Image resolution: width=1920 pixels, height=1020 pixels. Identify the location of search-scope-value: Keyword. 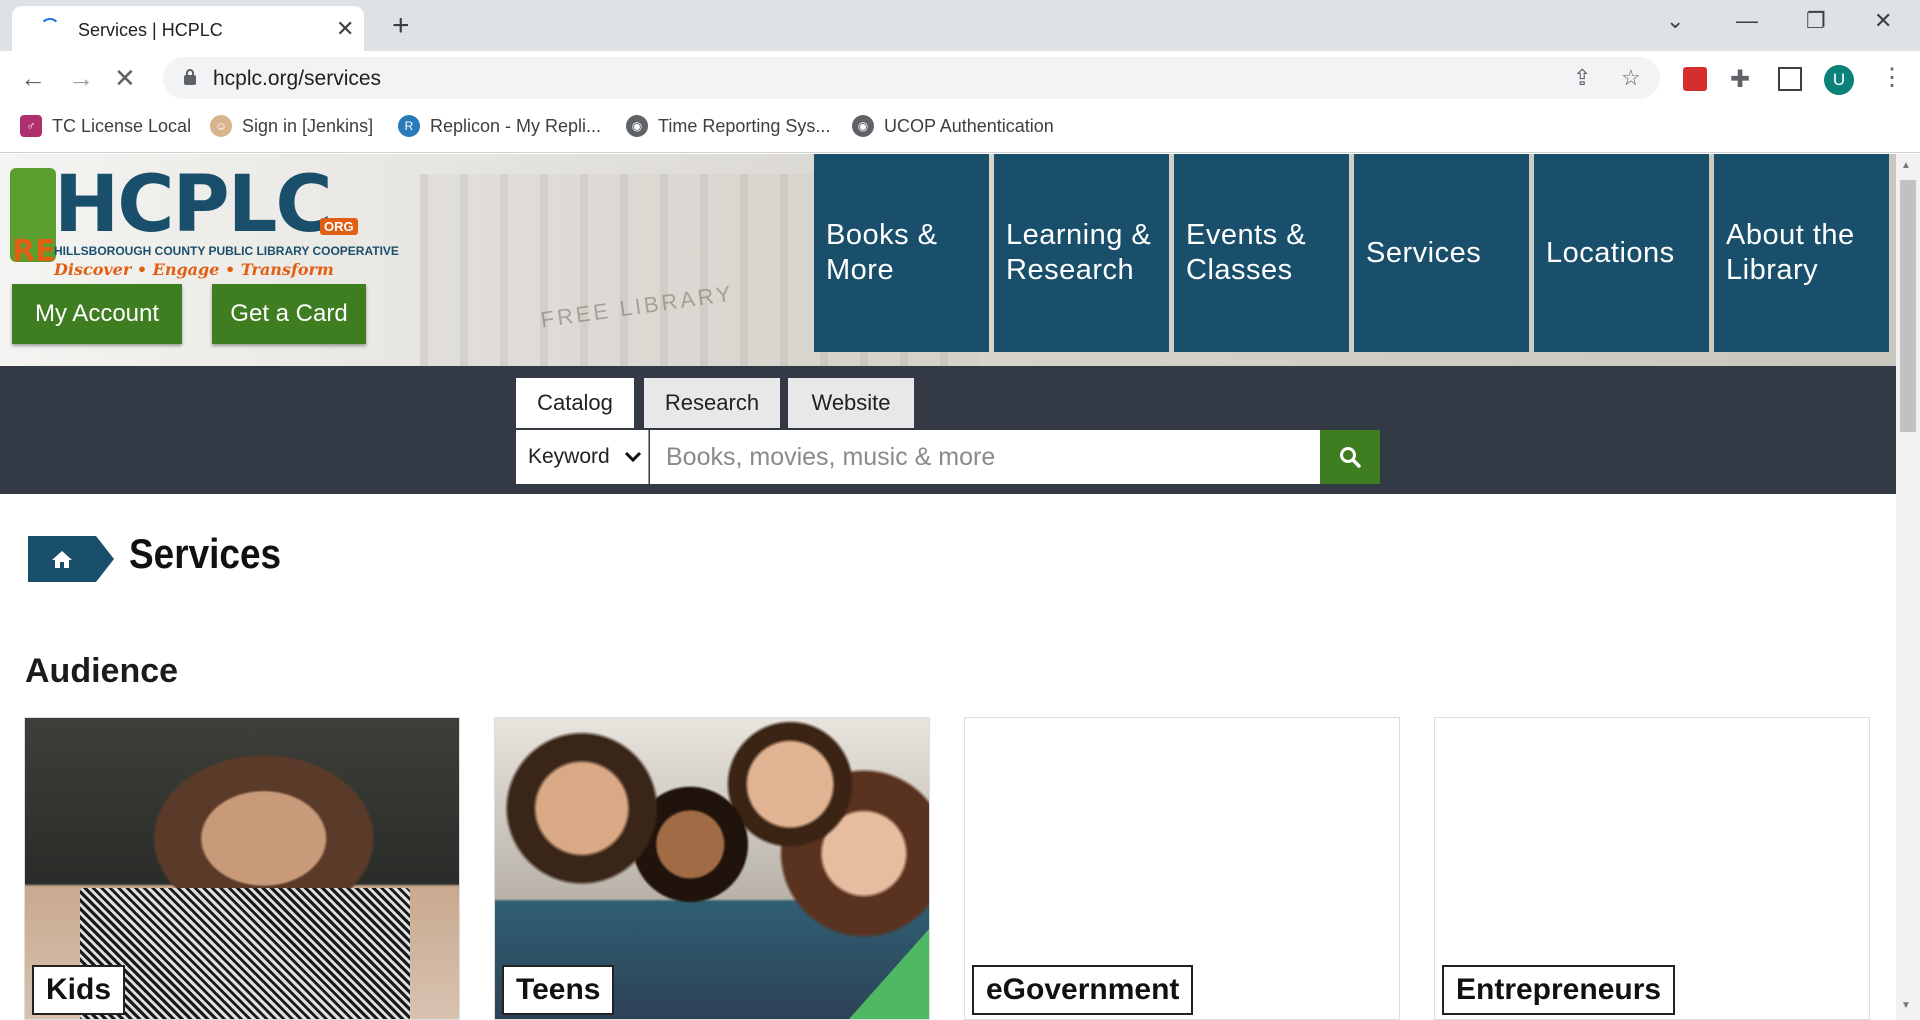
(569, 456).